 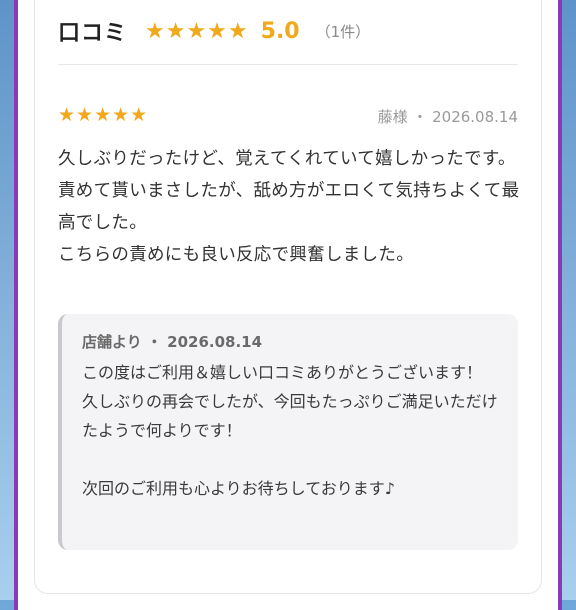 What do you see at coordinates (447, 117) in the screenshot?
I see `review-meta: 藤様 ・ 2026.08.14` at bounding box center [447, 117].